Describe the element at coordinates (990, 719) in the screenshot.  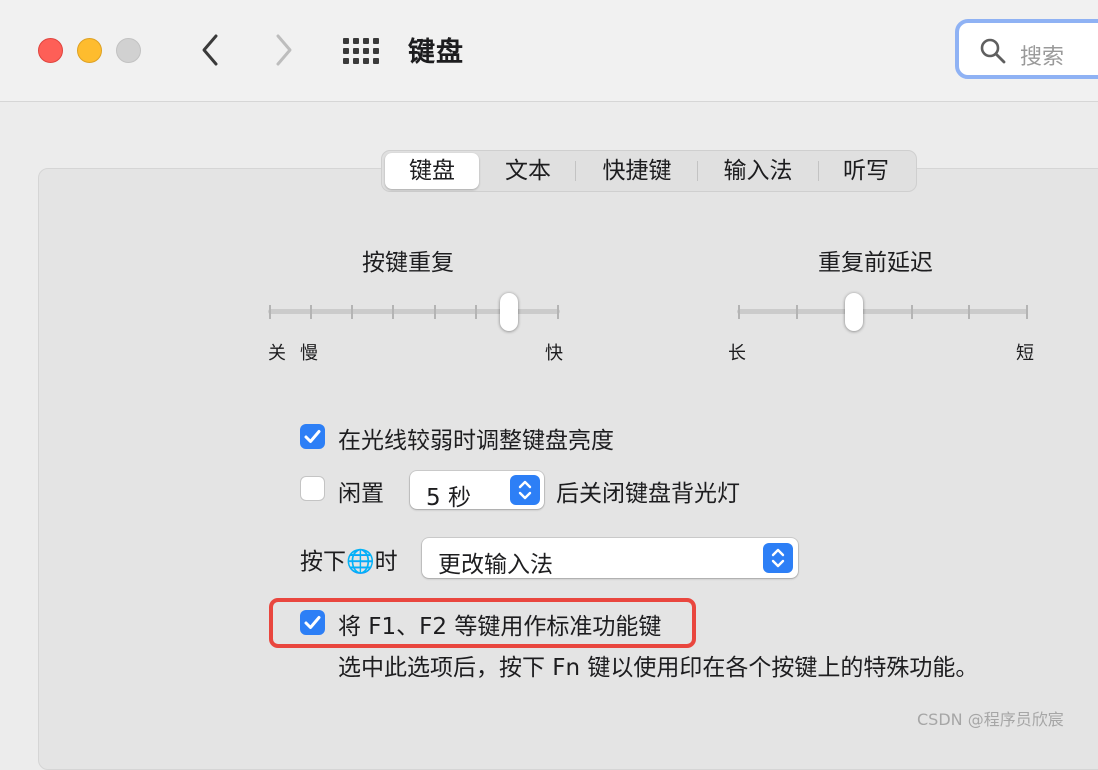
I see `watermark: CSDN @程序员欣宸` at that location.